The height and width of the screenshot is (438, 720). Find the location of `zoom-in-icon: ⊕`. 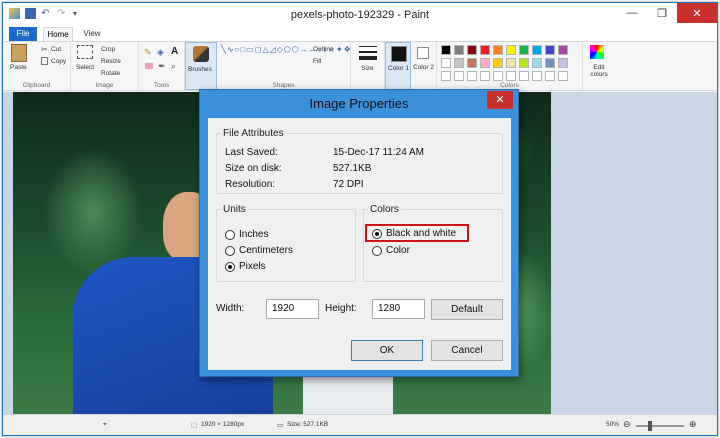

zoom-in-icon: ⊕ is located at coordinates (693, 424).